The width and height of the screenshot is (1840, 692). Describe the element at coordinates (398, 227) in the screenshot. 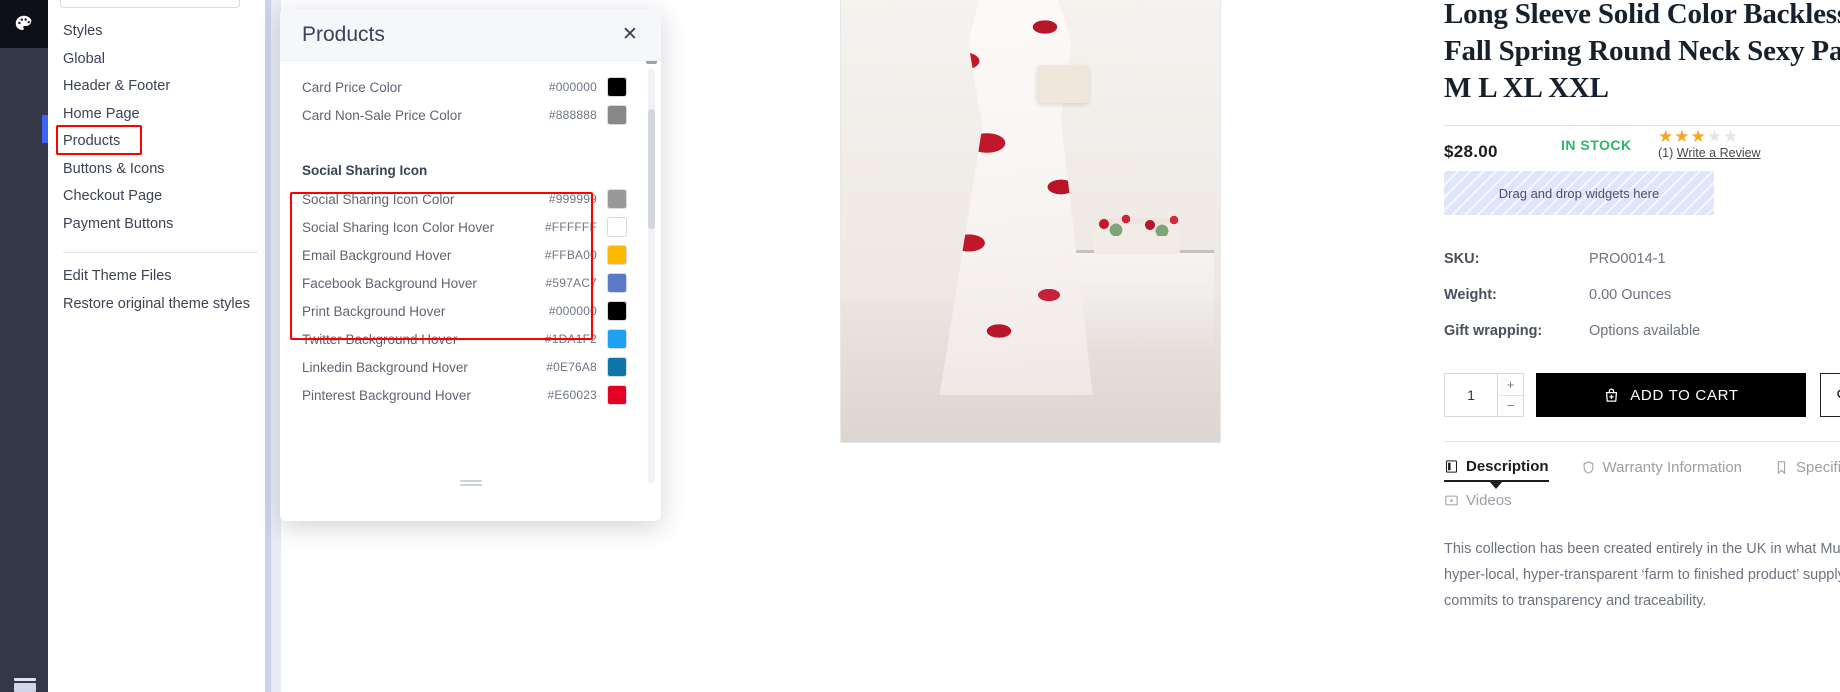

I see `setting-label: Social Sharing Icon Color Hover` at that location.